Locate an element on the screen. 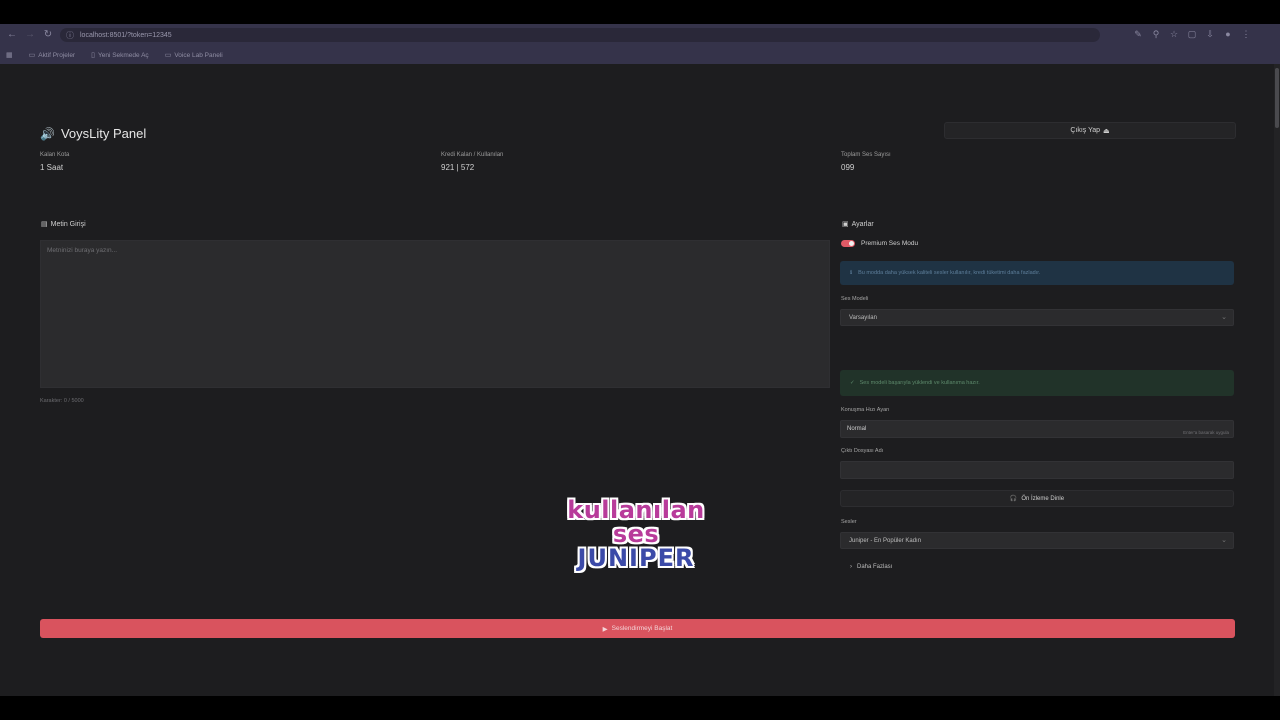  site-info-icon: ⓘ is located at coordinates (70, 35).